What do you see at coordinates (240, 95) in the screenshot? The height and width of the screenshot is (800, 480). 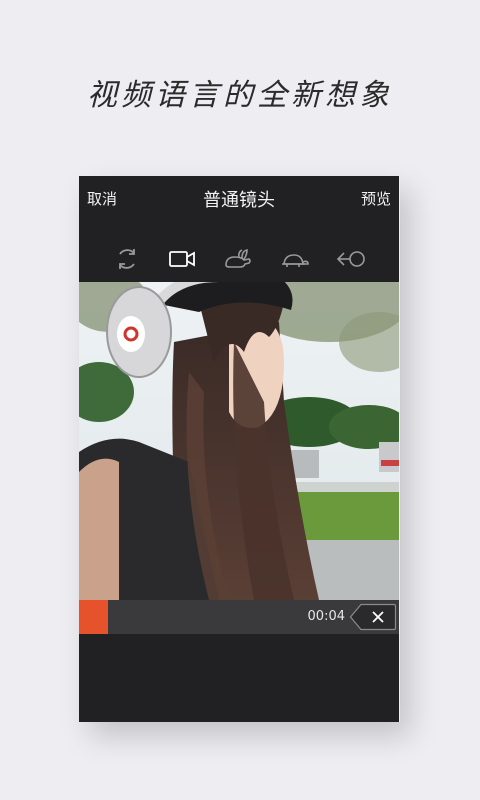 I see `tagline: 视频语言的全新想象` at bounding box center [240, 95].